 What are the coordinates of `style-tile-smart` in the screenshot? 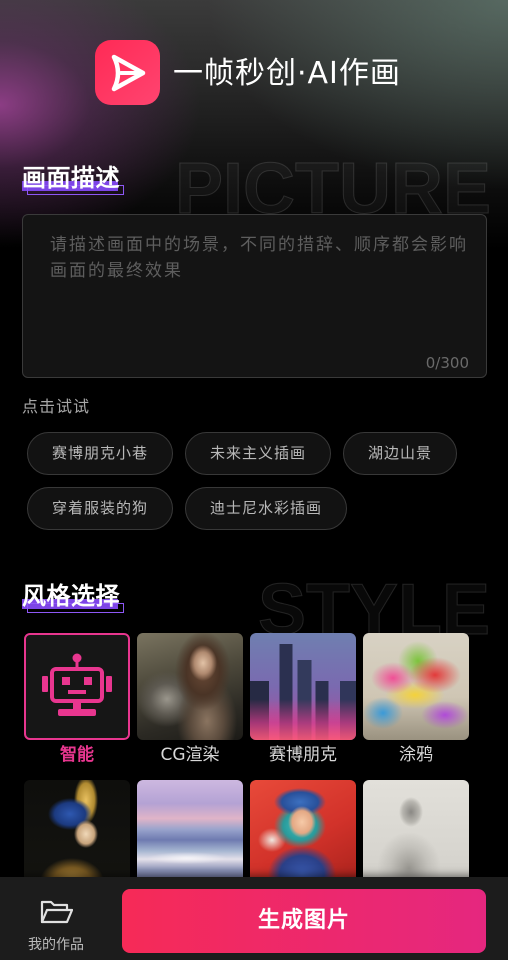 It's located at (77, 686).